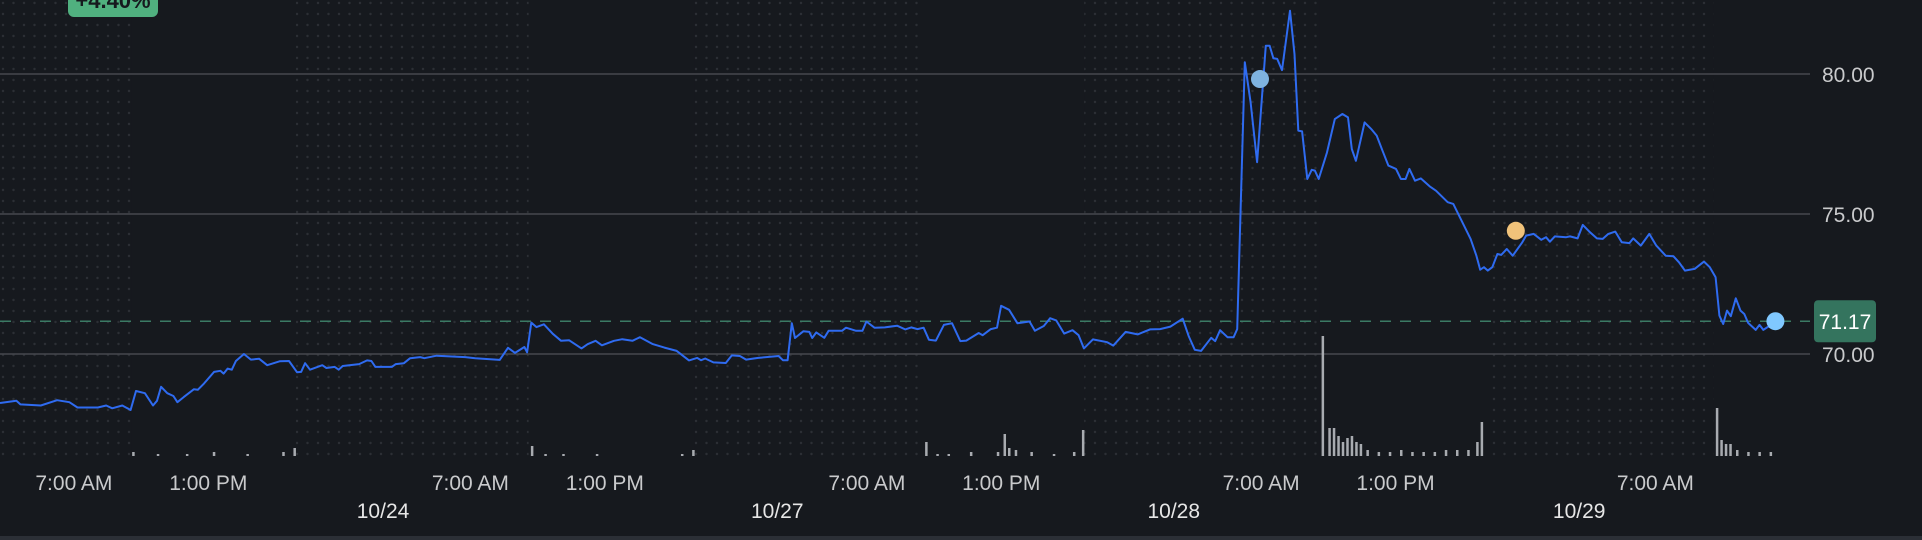 This screenshot has height=540, width=1922. What do you see at coordinates (1845, 322) in the screenshot?
I see `last-price-label: 71.17` at bounding box center [1845, 322].